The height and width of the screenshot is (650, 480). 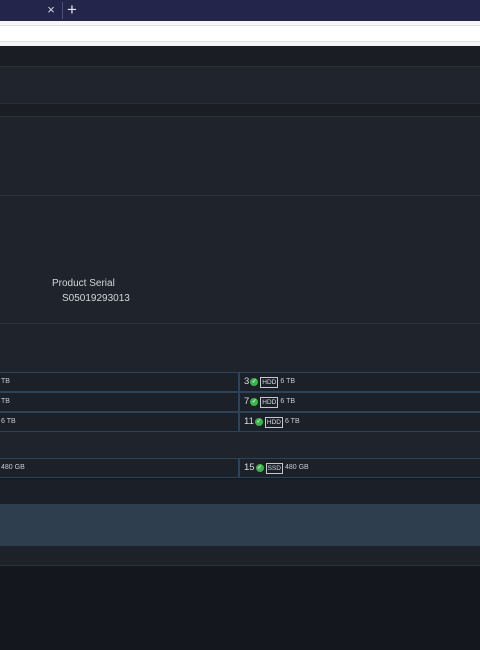 I want to click on new-tab-icon: +, so click(x=72, y=10).